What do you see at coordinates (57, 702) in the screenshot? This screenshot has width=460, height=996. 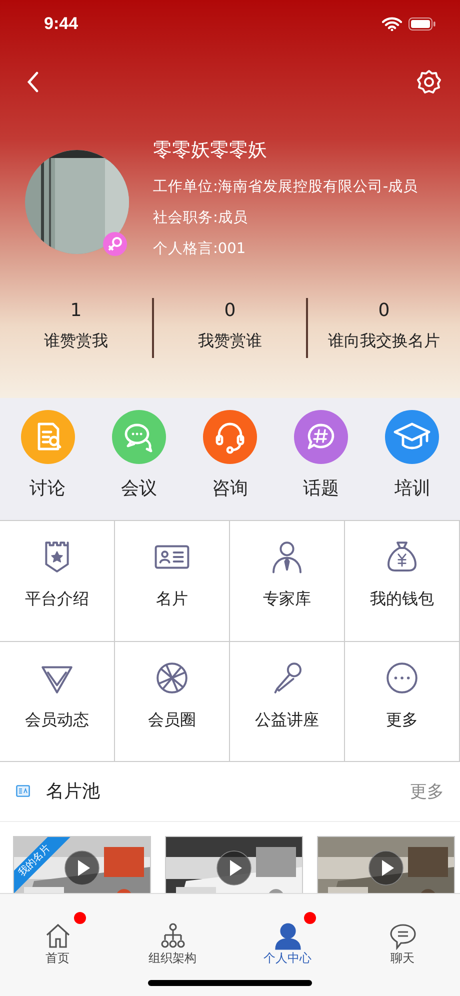 I see `feature-tile: 会员动态` at bounding box center [57, 702].